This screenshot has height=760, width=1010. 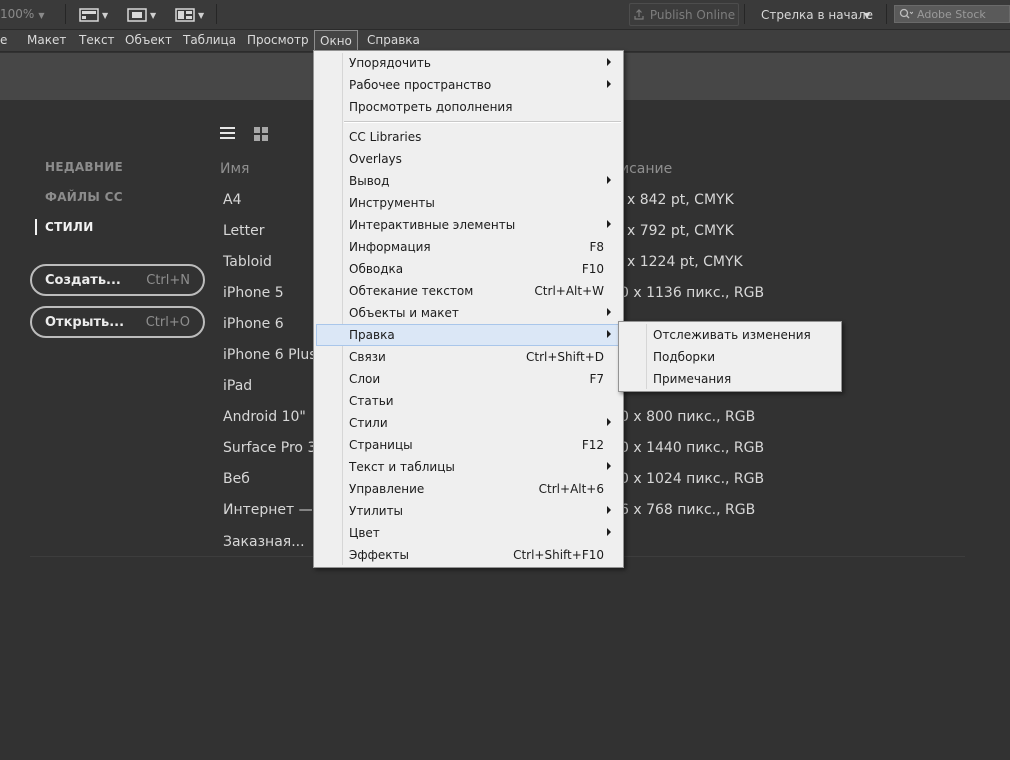 What do you see at coordinates (3, 40) in the screenshot?
I see `menu-edit-partial: е` at bounding box center [3, 40].